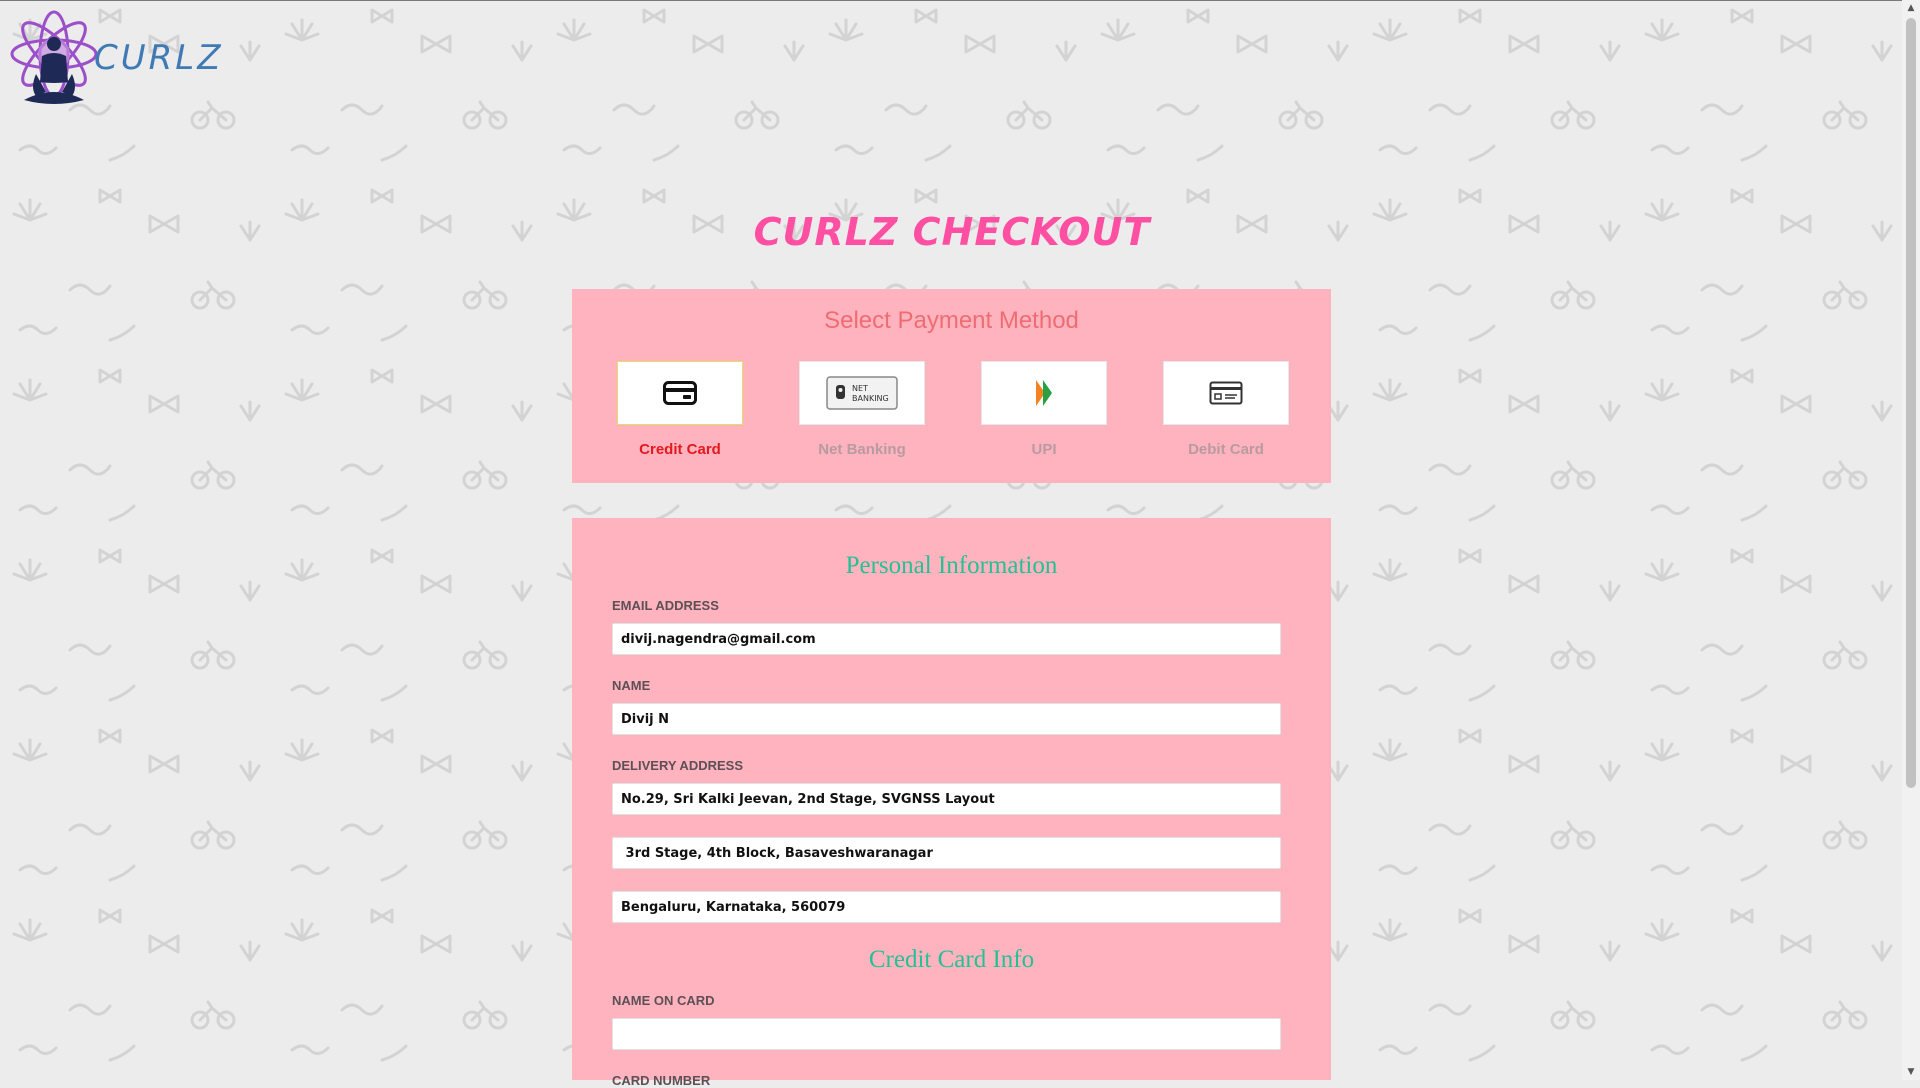 This screenshot has width=1920, height=1088. I want to click on net-banking-option-button: NET BANKING, so click(862, 393).